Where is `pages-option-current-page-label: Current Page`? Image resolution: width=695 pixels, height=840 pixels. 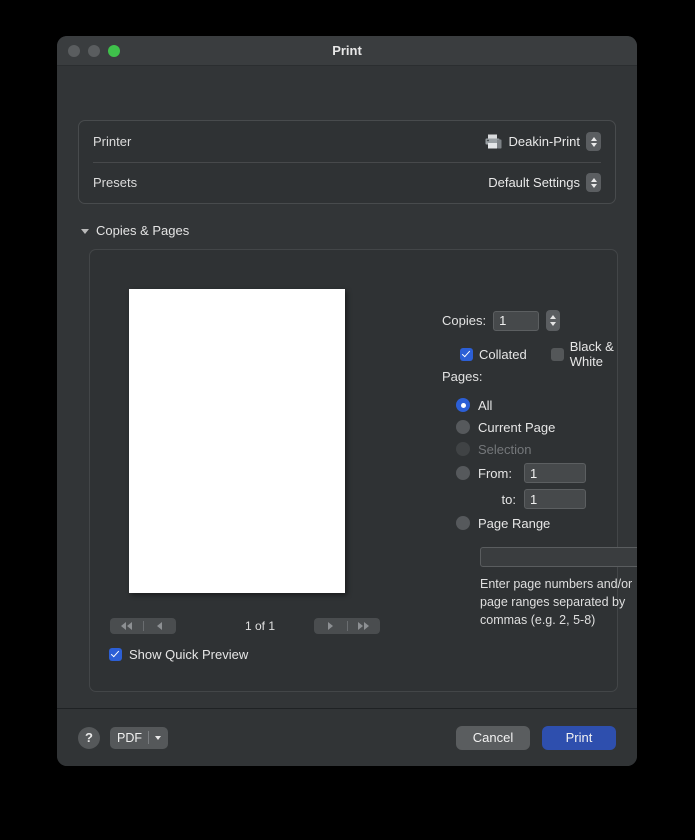
pages-option-current-page-label: Current Page is located at coordinates (517, 427).